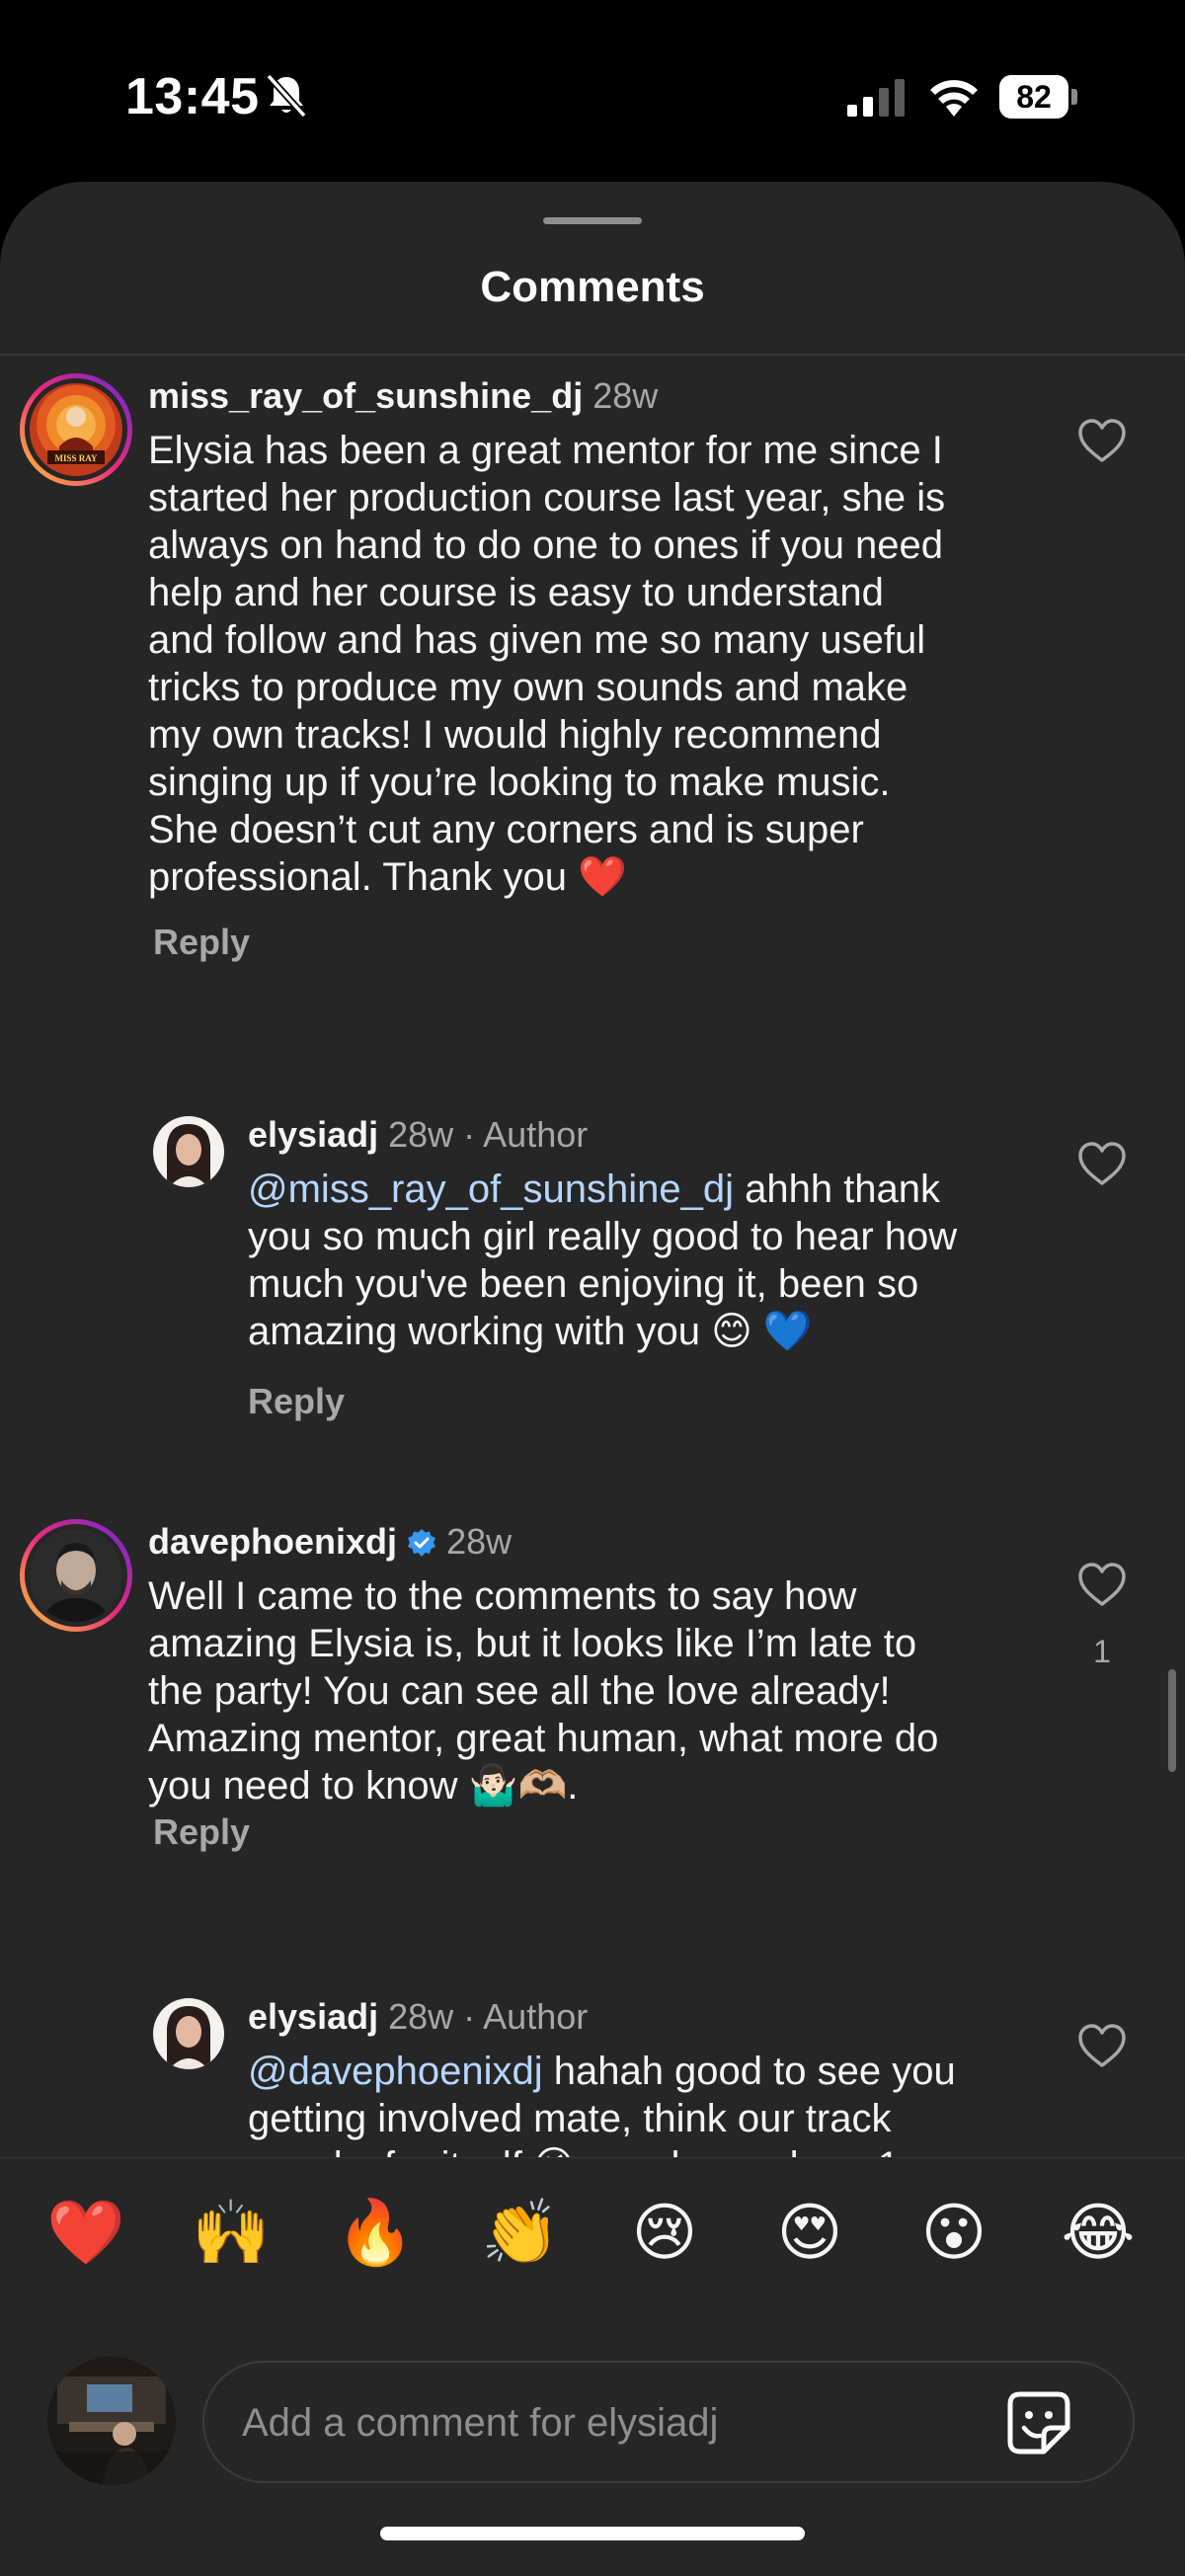 The image size is (1185, 2576). Describe the element at coordinates (365, 395) in the screenshot. I see `username: miss_ray_of_sunshine_dj` at that location.